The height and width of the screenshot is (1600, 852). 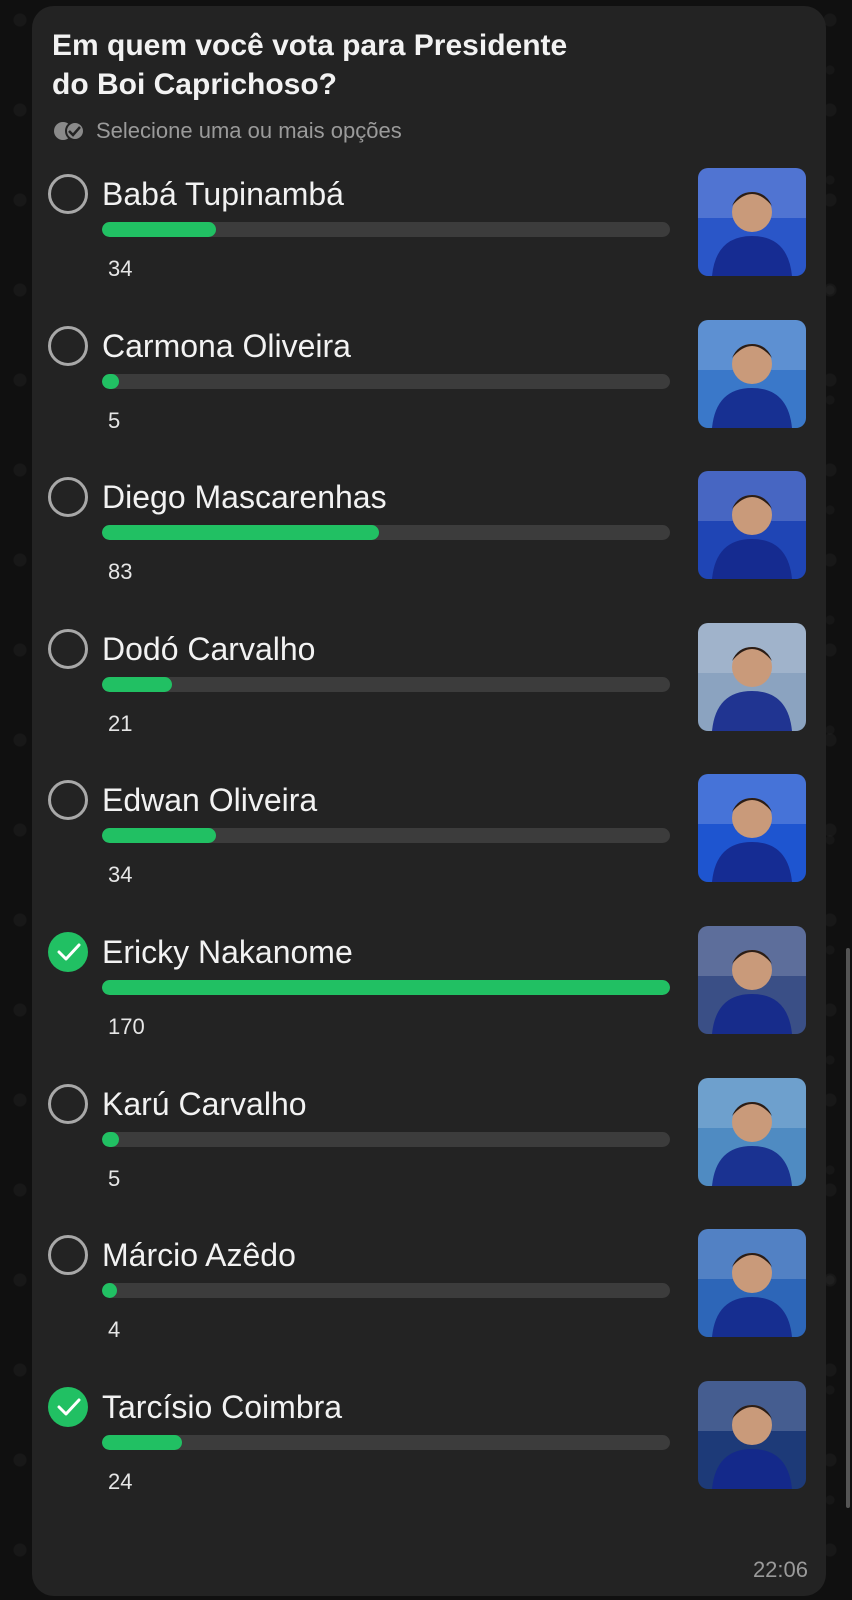 I want to click on poll-option: Edwan Oliveira 34, so click(x=429, y=846).